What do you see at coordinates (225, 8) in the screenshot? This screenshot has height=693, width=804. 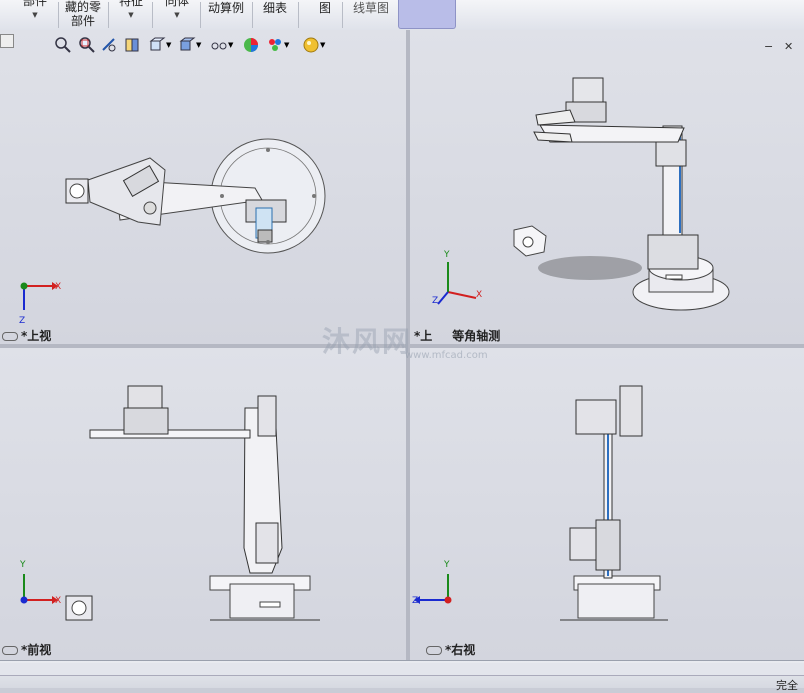 I see `toolbar-item-label: 动算例` at bounding box center [225, 8].